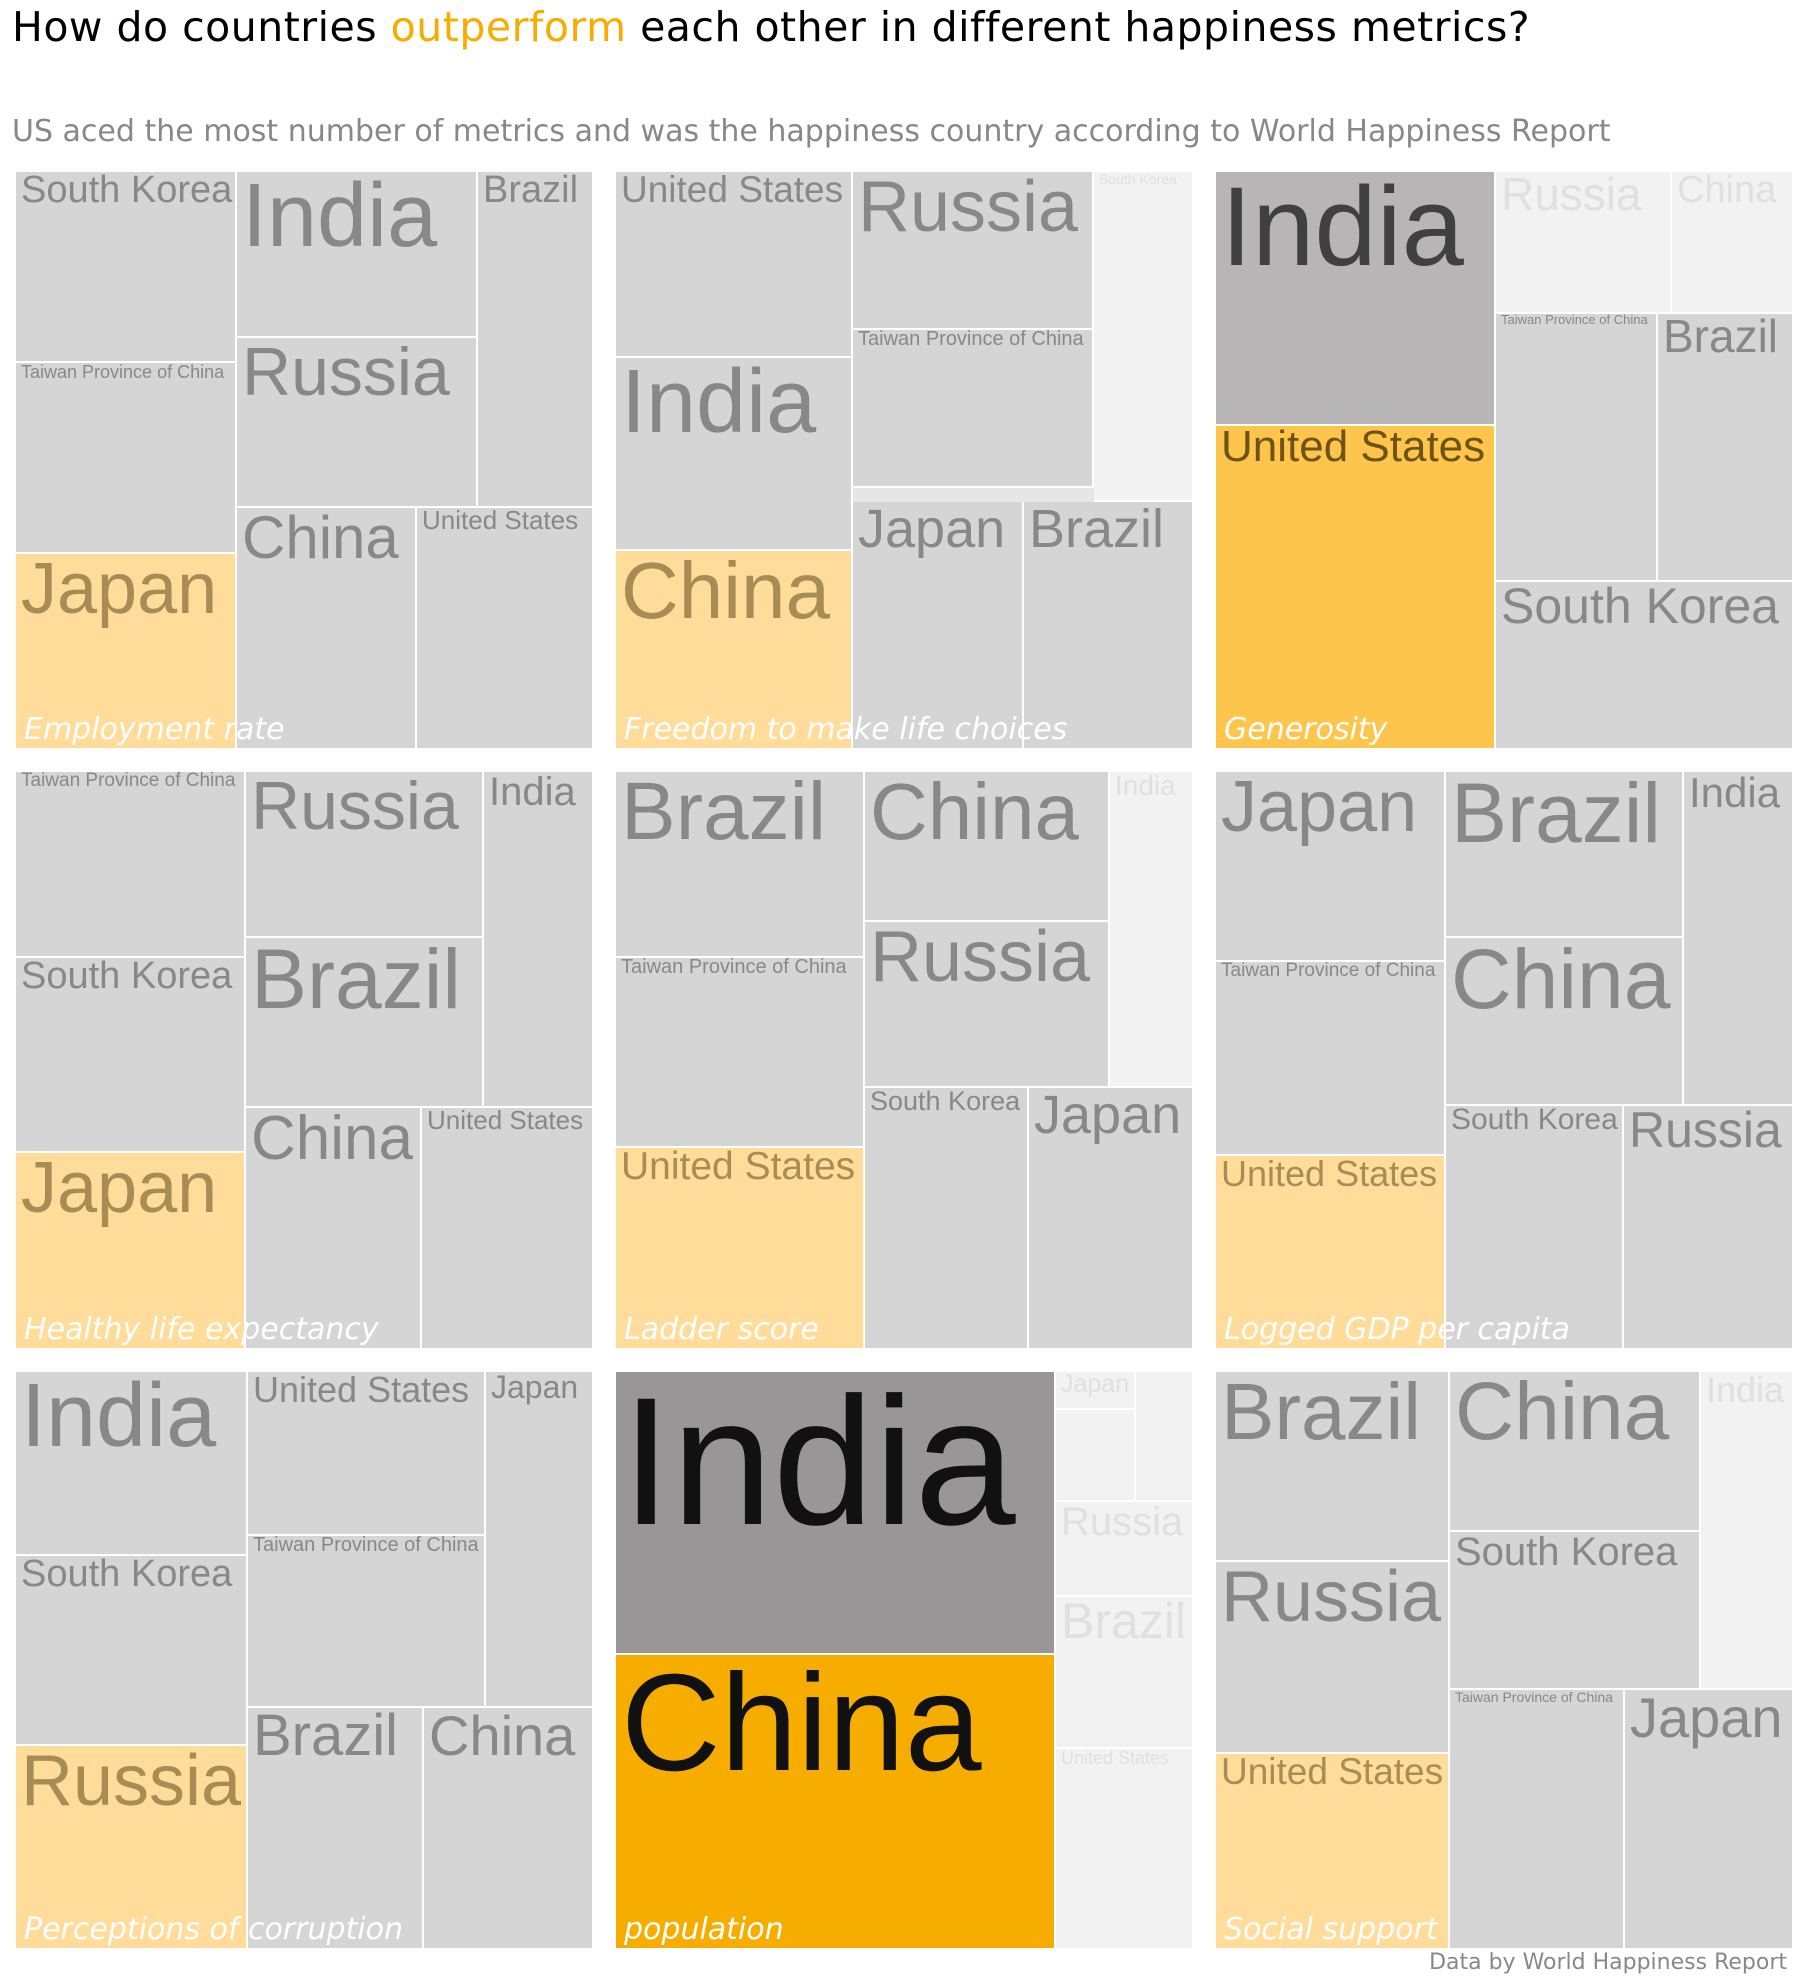 This screenshot has width=1801, height=1983. Describe the element at coordinates (154, 729) in the screenshot. I see `panel-metric-label: Employment rate` at that location.